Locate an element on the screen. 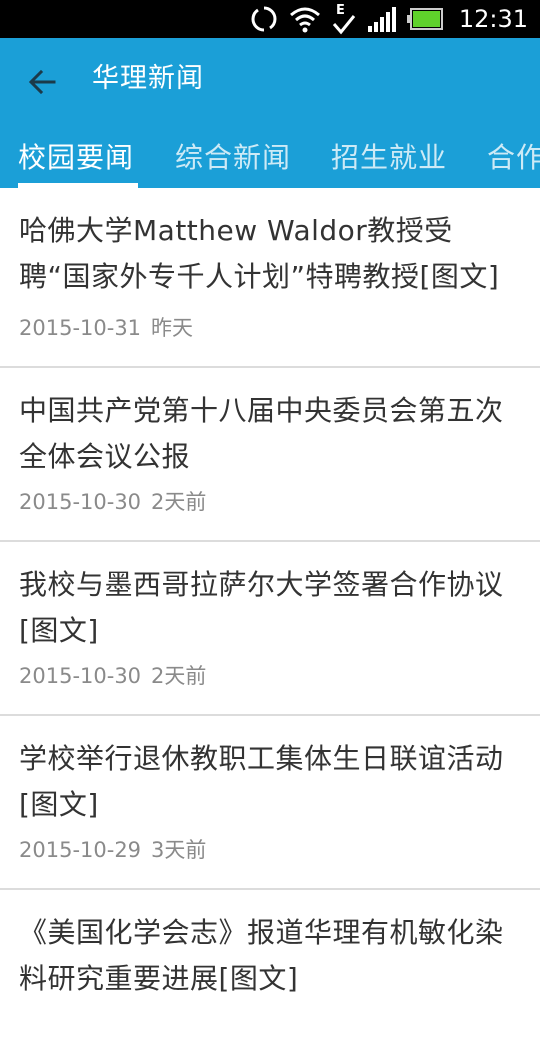 The width and height of the screenshot is (540, 1062). news-date: 2015-10-29 is located at coordinates (80, 850).